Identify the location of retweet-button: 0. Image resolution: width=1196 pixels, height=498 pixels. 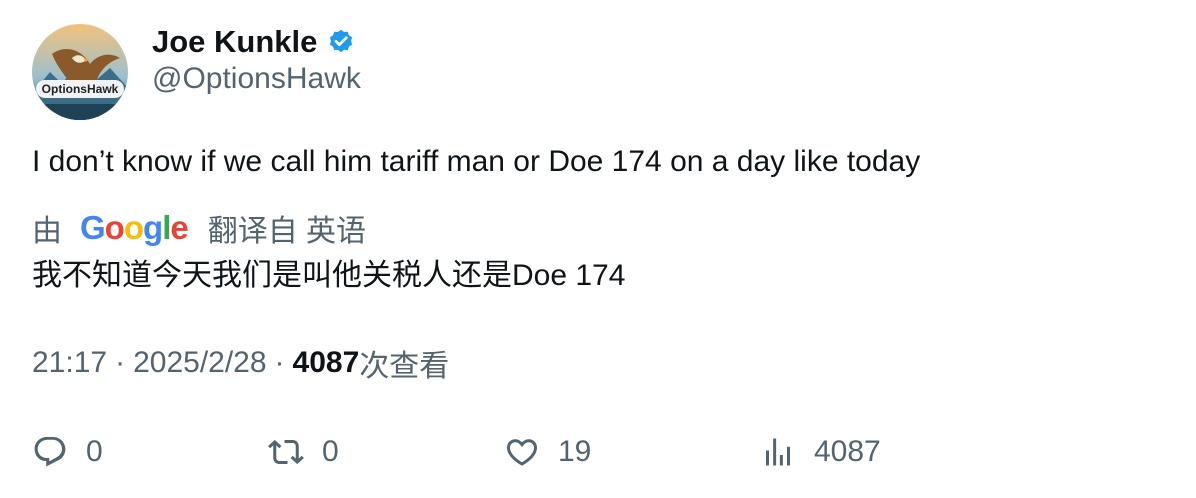
(303, 452).